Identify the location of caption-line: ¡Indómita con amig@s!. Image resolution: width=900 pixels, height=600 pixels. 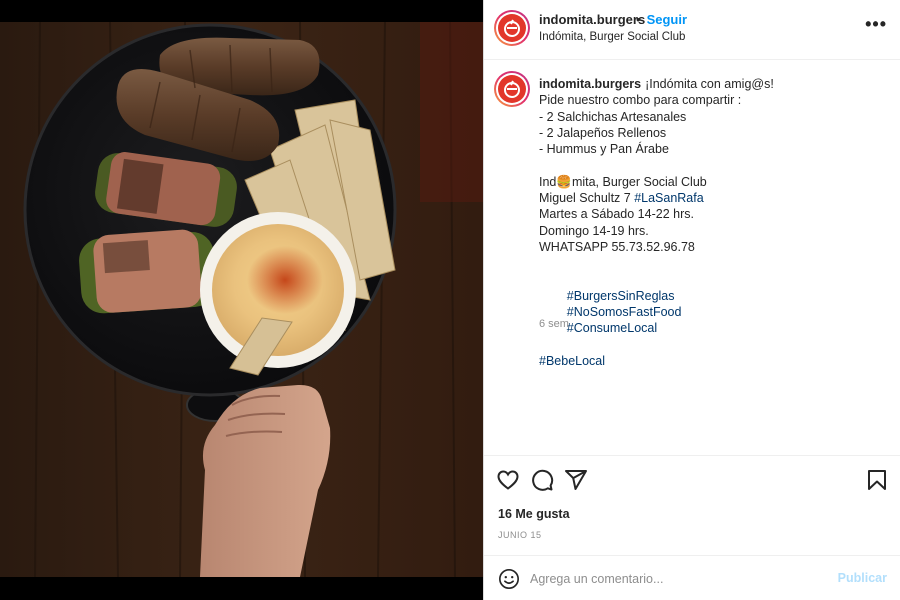
(709, 84).